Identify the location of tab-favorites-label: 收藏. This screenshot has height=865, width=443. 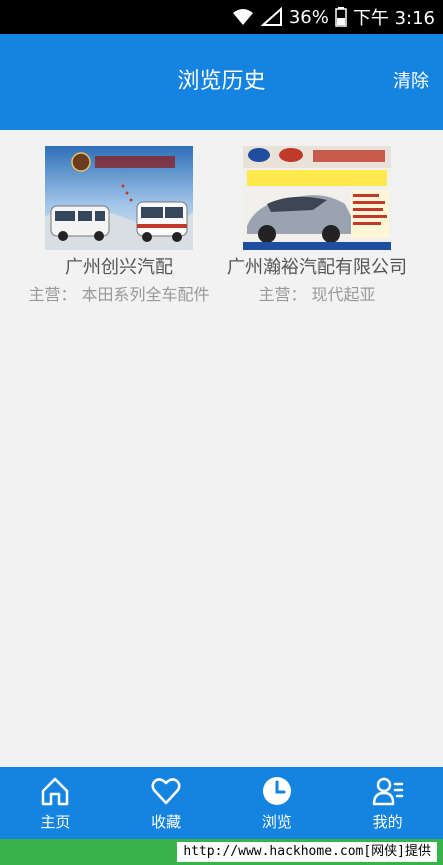
(166, 821).